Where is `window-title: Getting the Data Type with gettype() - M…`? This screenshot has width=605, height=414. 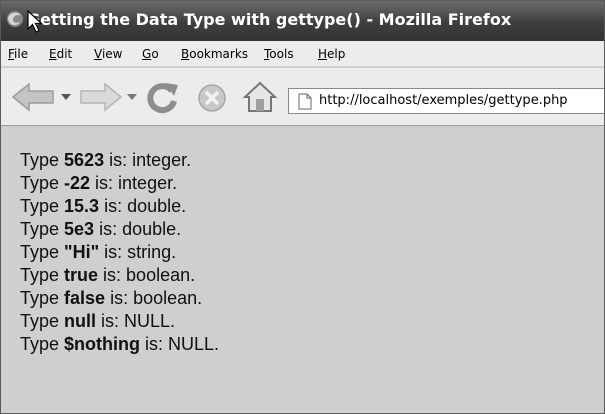 window-title: Getting the Data Type with gettype() - M… is located at coordinates (269, 19).